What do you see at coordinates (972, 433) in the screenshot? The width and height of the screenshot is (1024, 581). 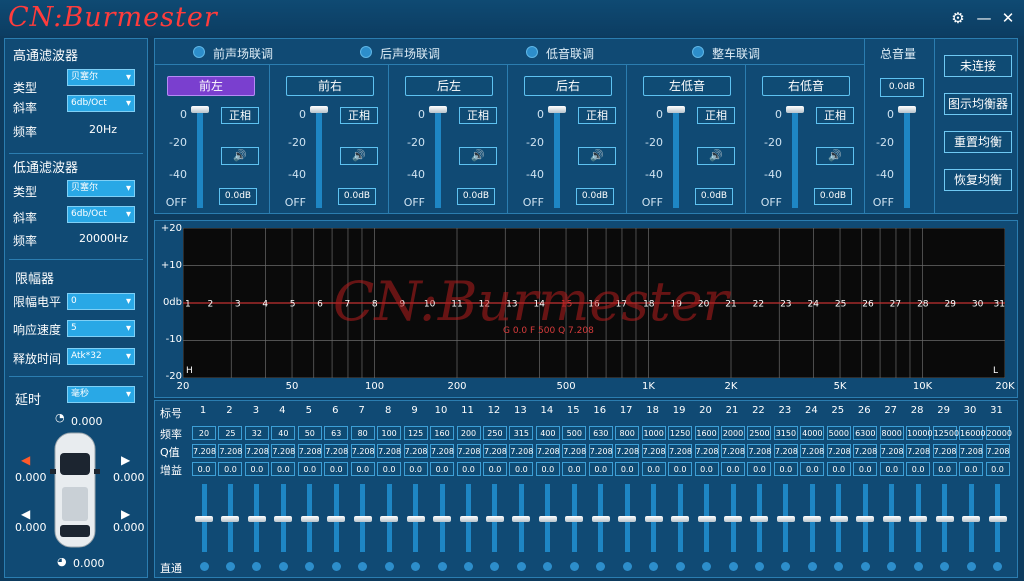 I see `eq-freq-cell: 16000` at bounding box center [972, 433].